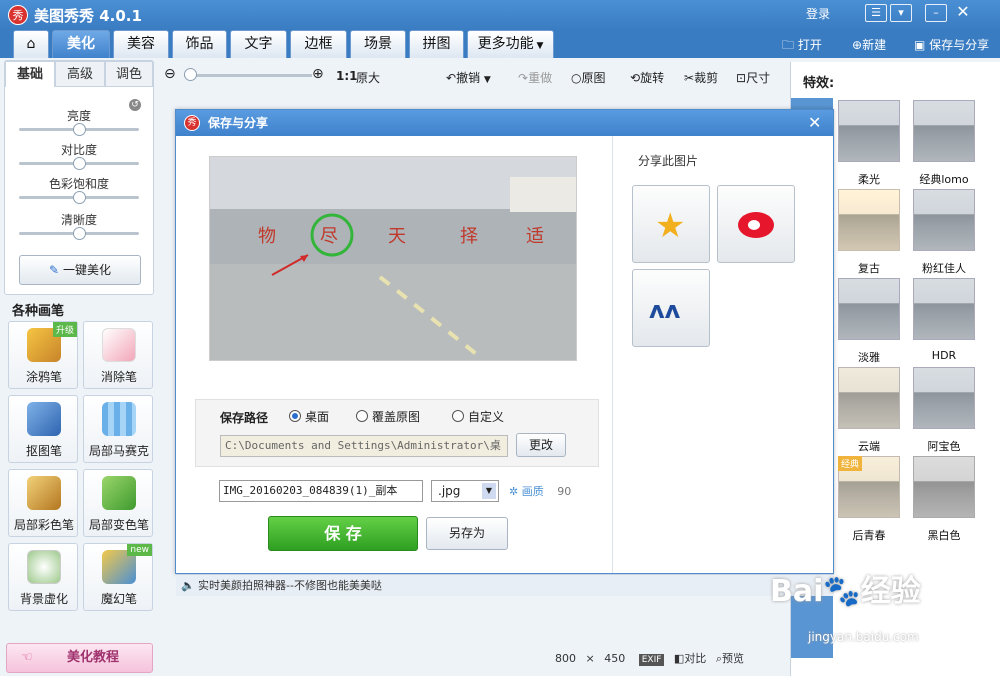 The image size is (1000, 676). Describe the element at coordinates (393, 258) in the screenshot. I see `road-photo: 物 尽 天 择 适` at that location.